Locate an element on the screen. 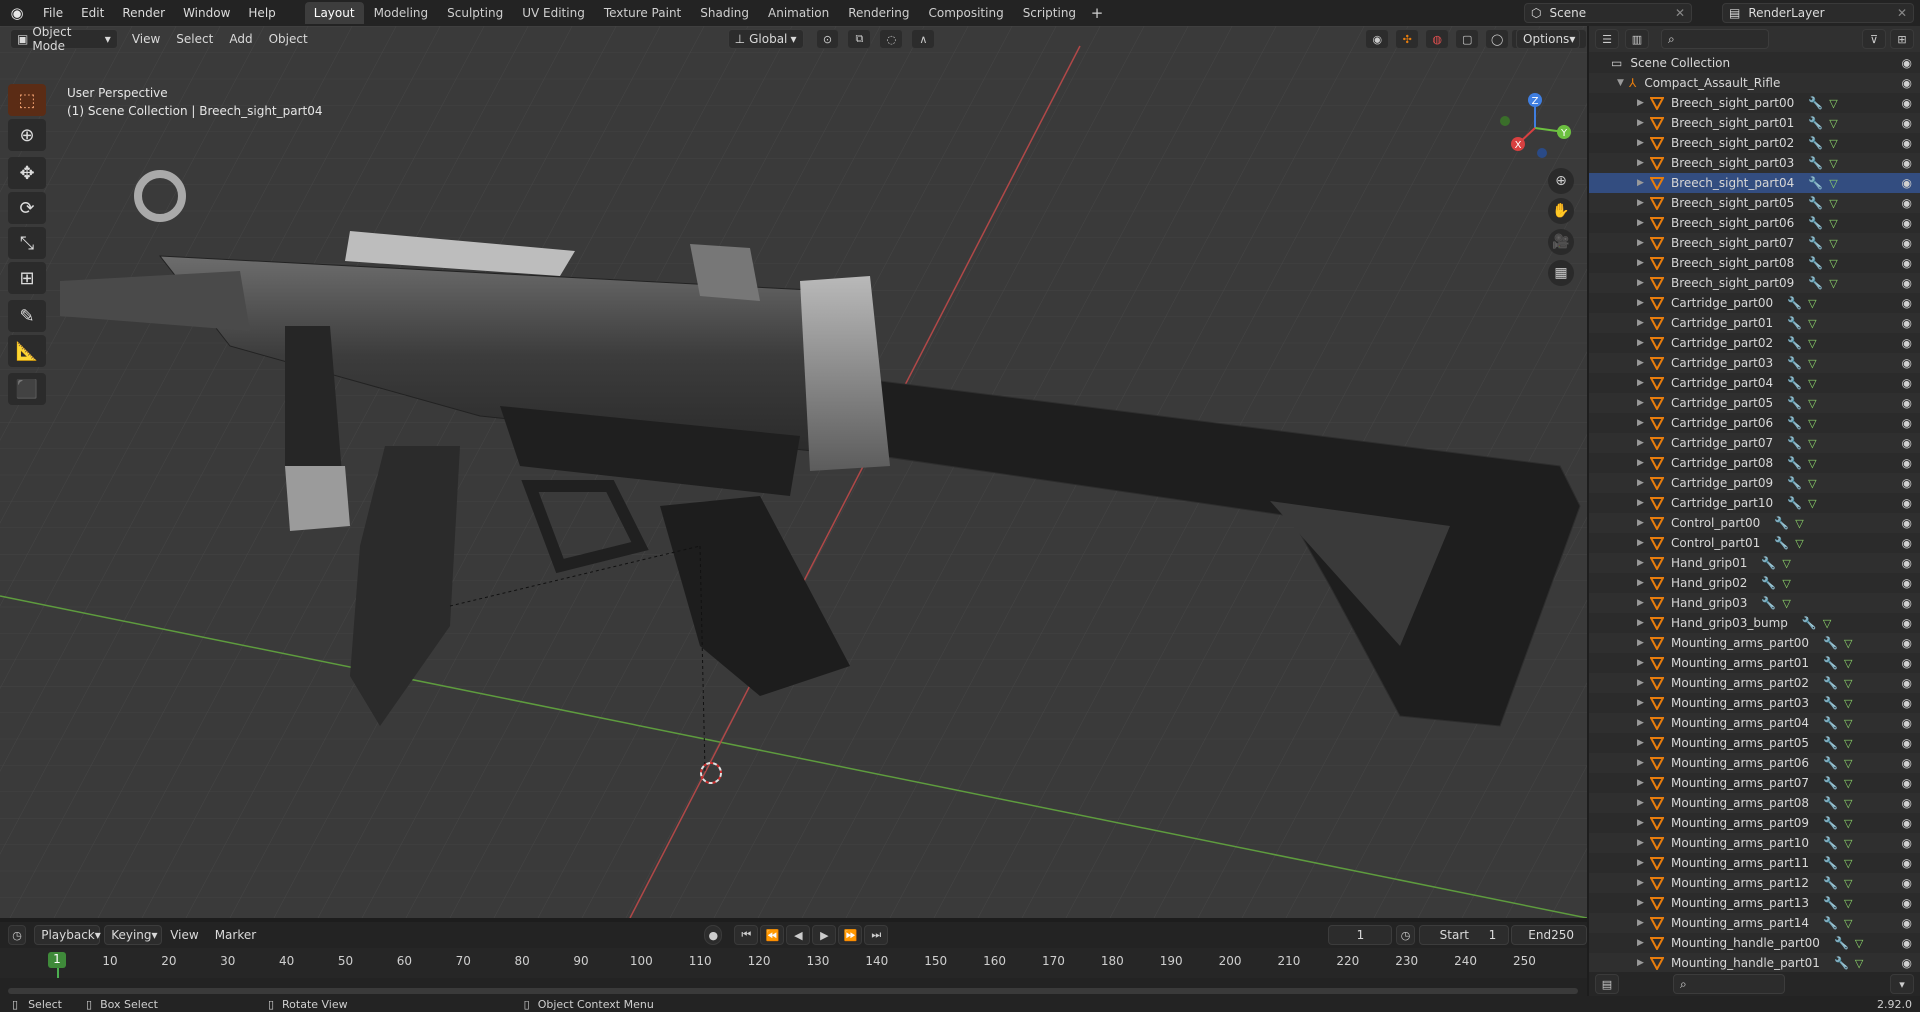 This screenshot has height=1012, width=1920. scene-selector: ⬡ Scene ✕ is located at coordinates (1608, 13).